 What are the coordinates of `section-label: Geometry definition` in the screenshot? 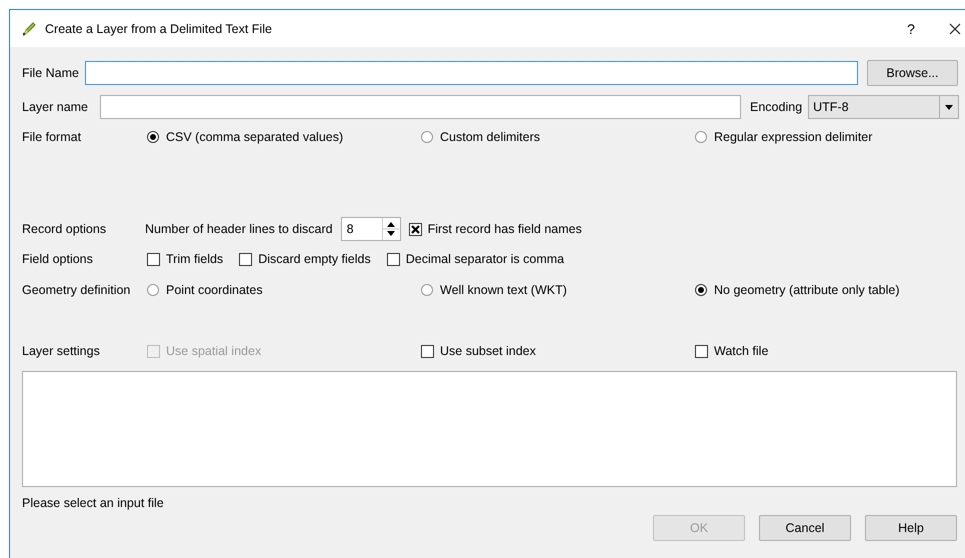 It's located at (77, 290).